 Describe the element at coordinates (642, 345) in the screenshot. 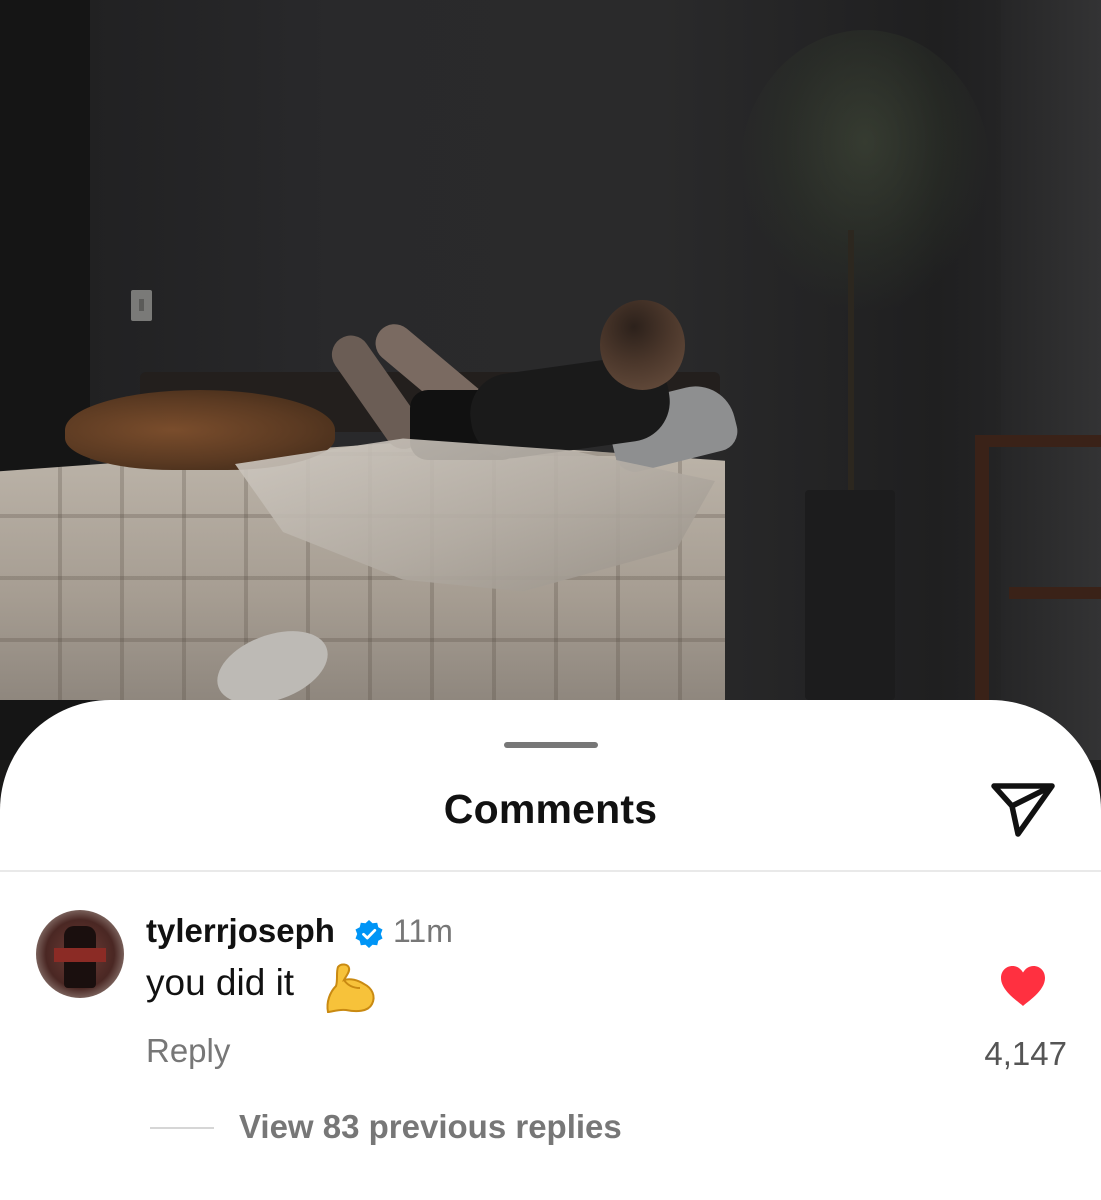

I see `photo-person-head` at that location.